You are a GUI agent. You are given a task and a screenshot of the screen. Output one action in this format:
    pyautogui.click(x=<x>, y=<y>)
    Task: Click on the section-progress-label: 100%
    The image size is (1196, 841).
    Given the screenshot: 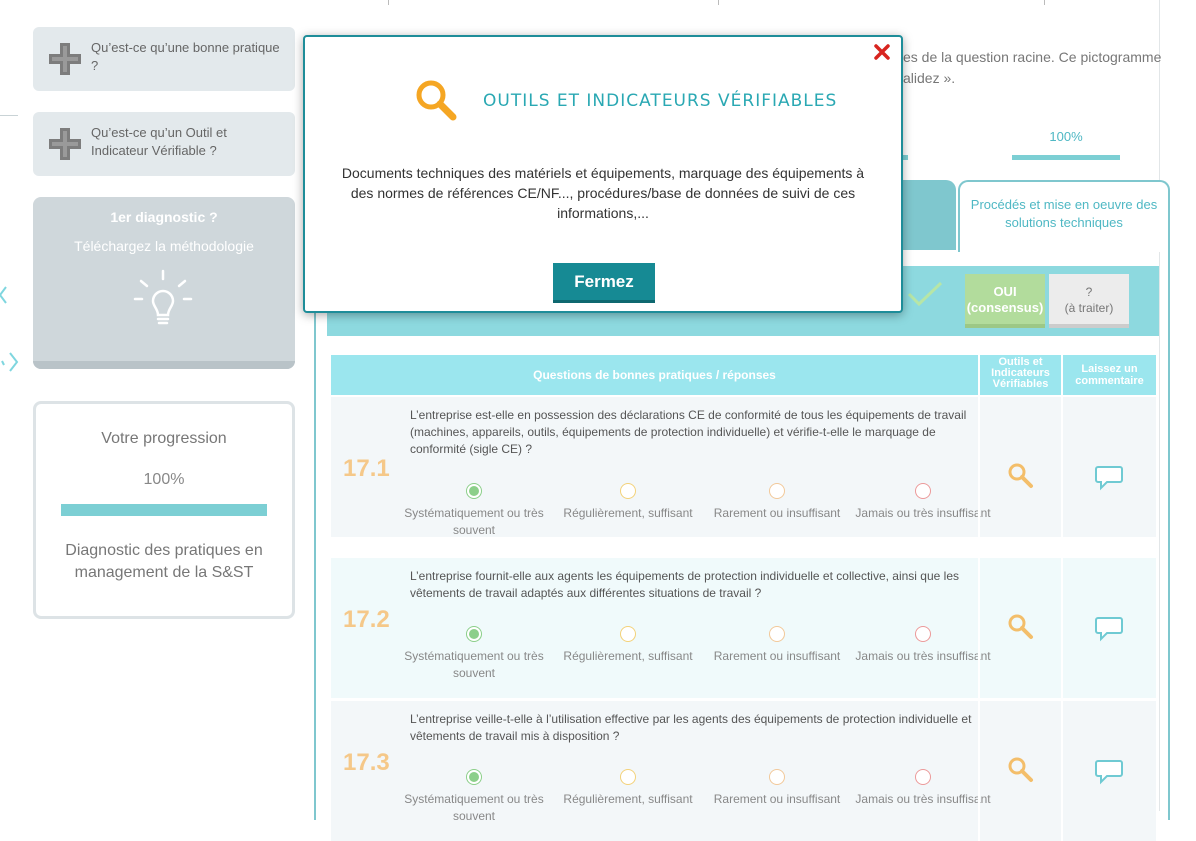 What is the action you would take?
    pyautogui.click(x=1066, y=136)
    